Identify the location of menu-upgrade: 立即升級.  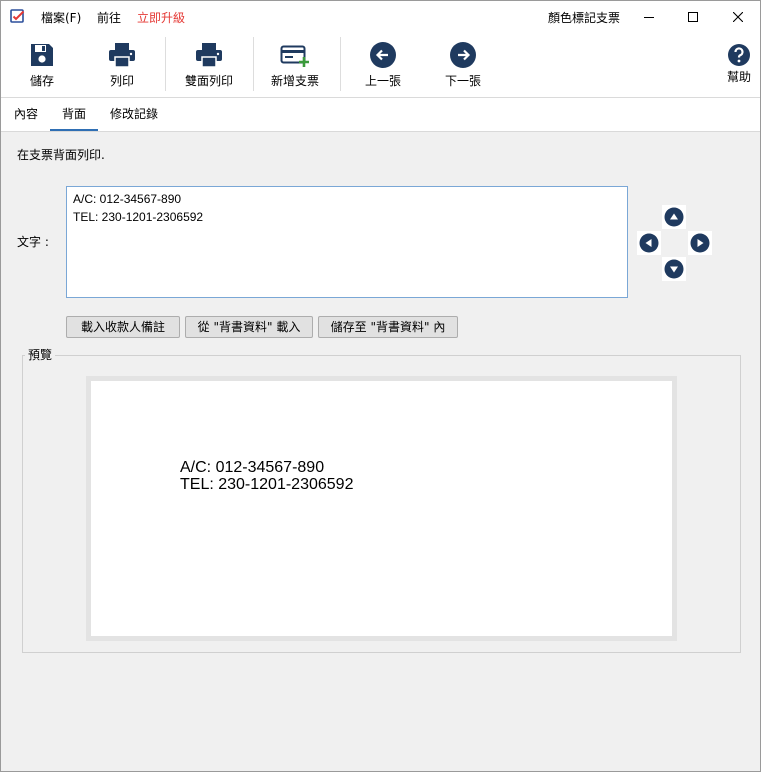
(161, 18).